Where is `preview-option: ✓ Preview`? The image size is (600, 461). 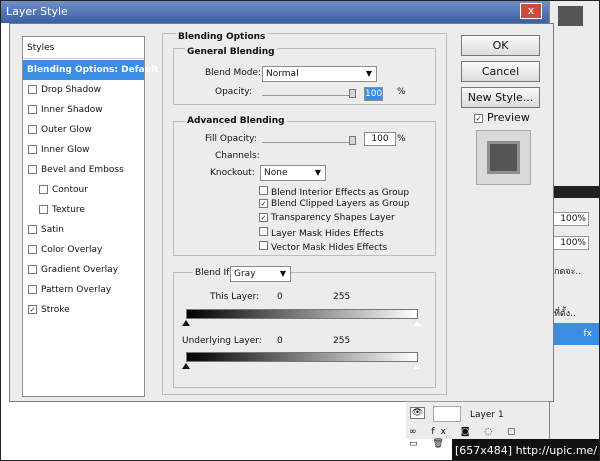
preview-option: ✓ Preview is located at coordinates (502, 117).